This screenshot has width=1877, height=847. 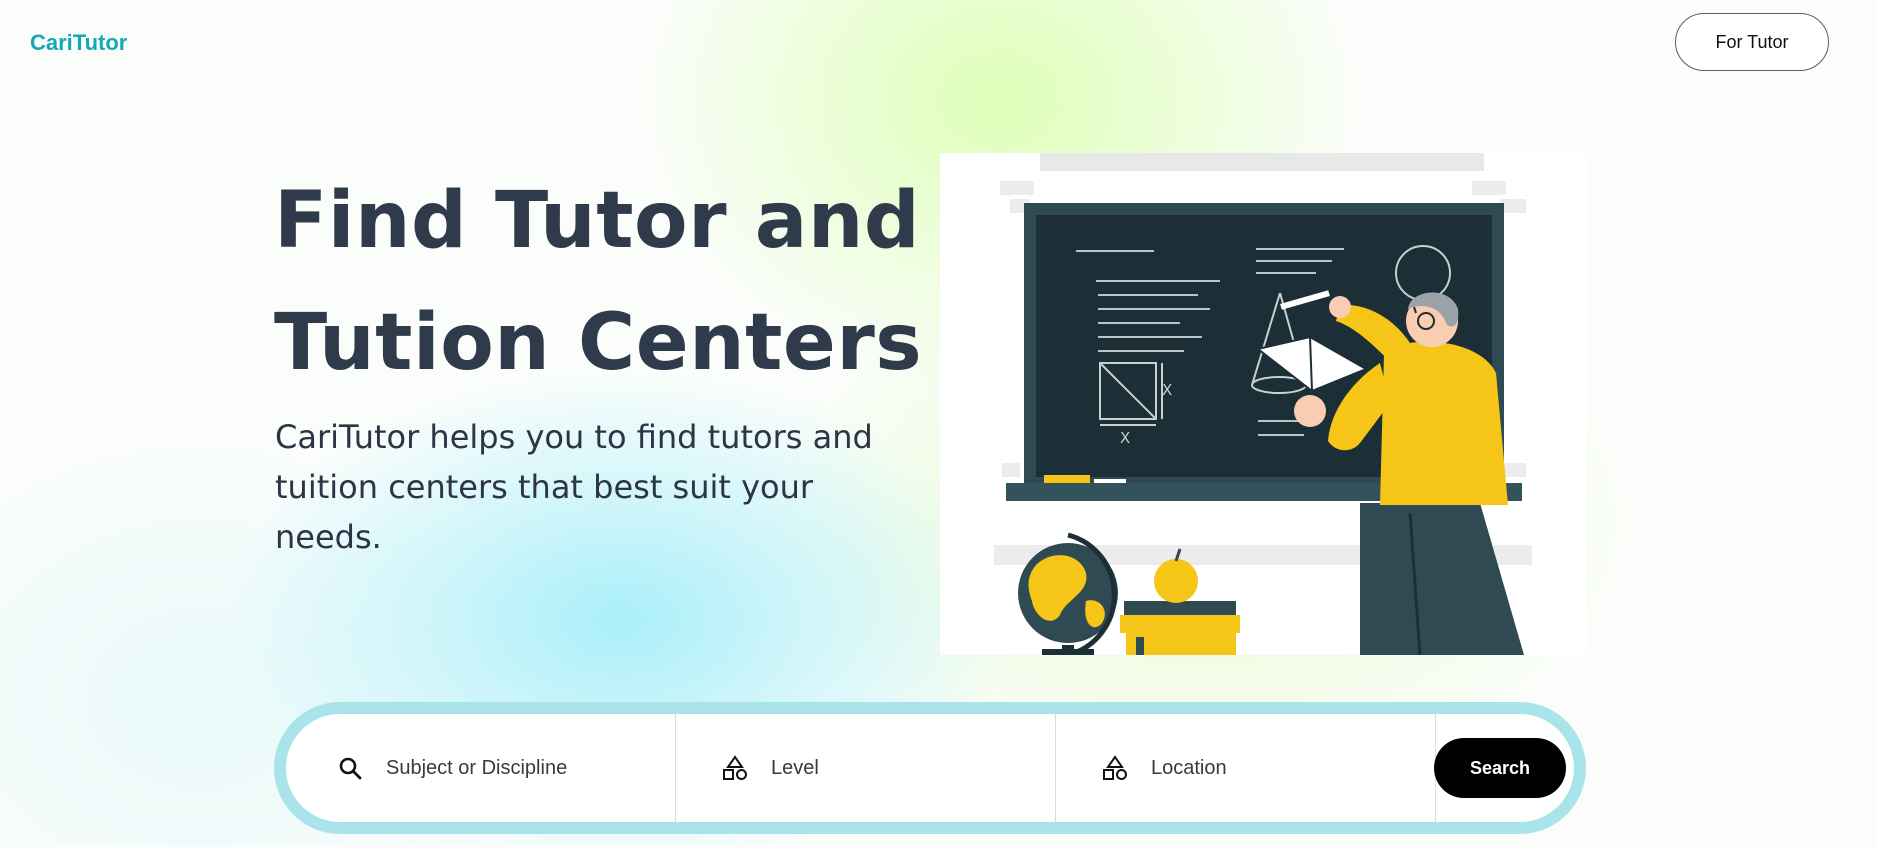 I want to click on search-bar: Search, so click(x=930, y=768).